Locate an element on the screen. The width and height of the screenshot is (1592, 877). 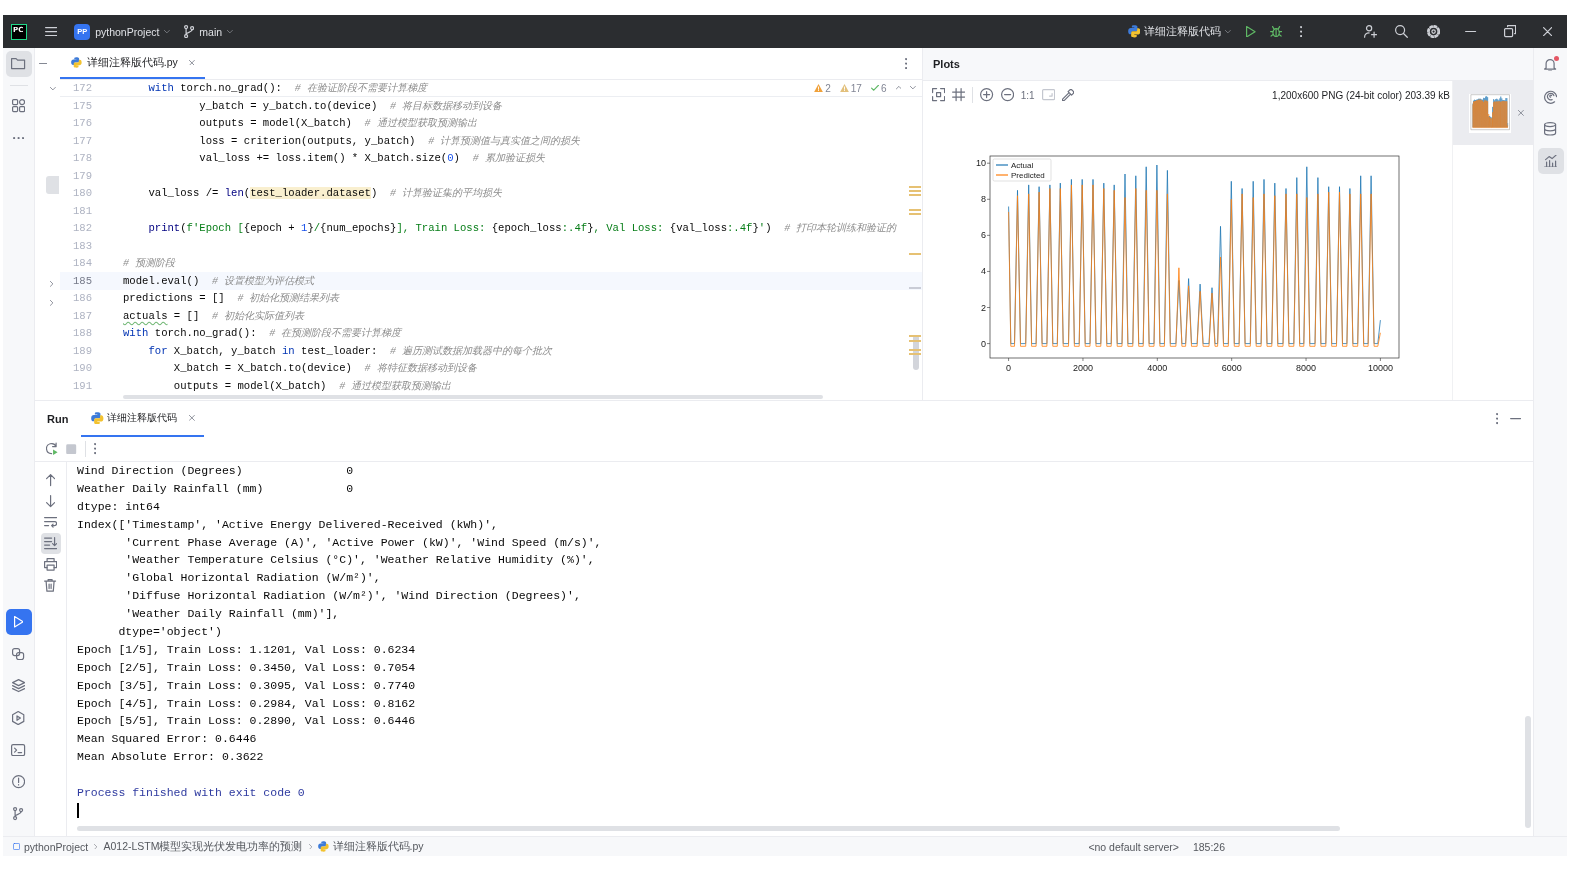
y-tick-label: 10 is located at coordinates (981, 163).